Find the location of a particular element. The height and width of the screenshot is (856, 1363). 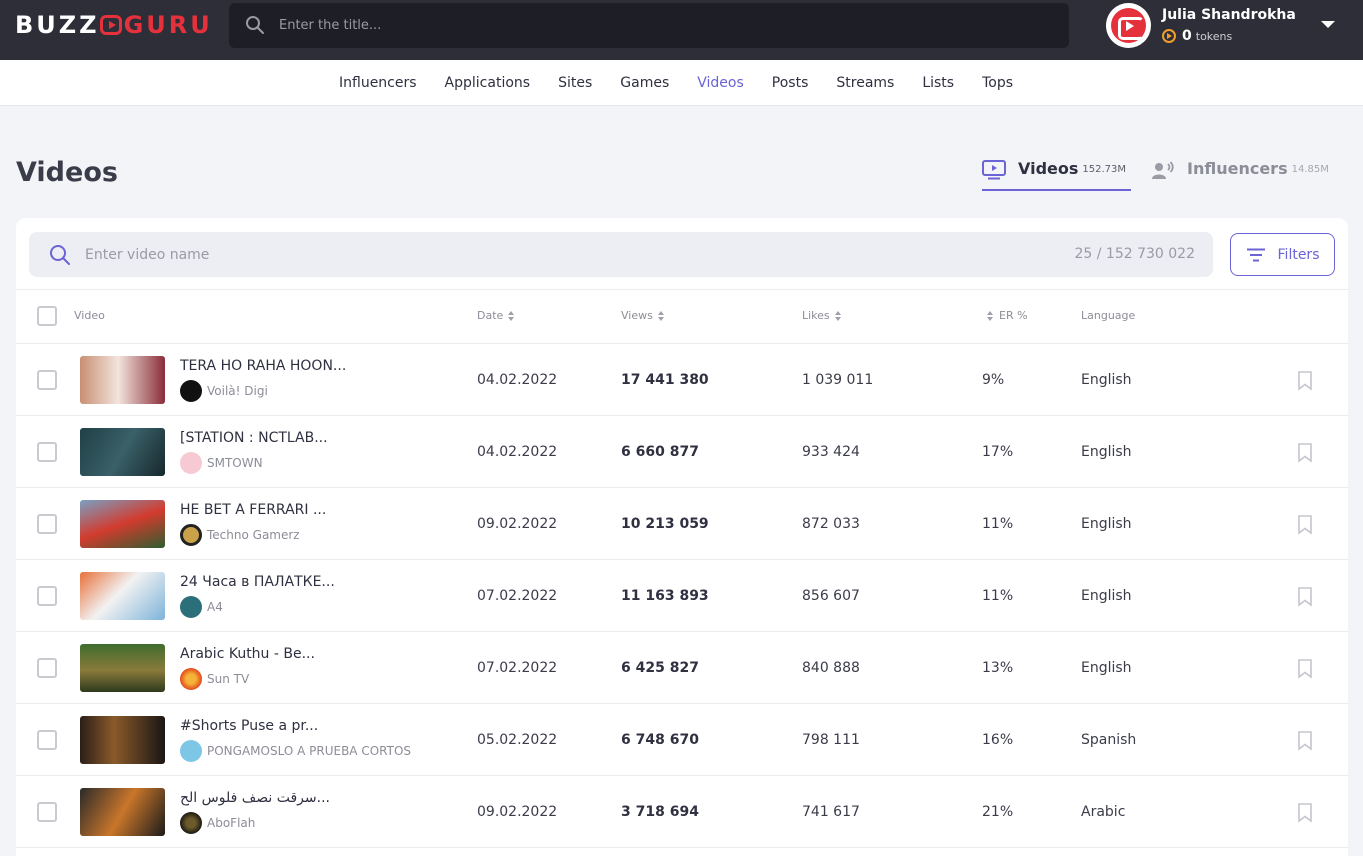

tab-influencers: Influencers 14.85M is located at coordinates (1241, 173).